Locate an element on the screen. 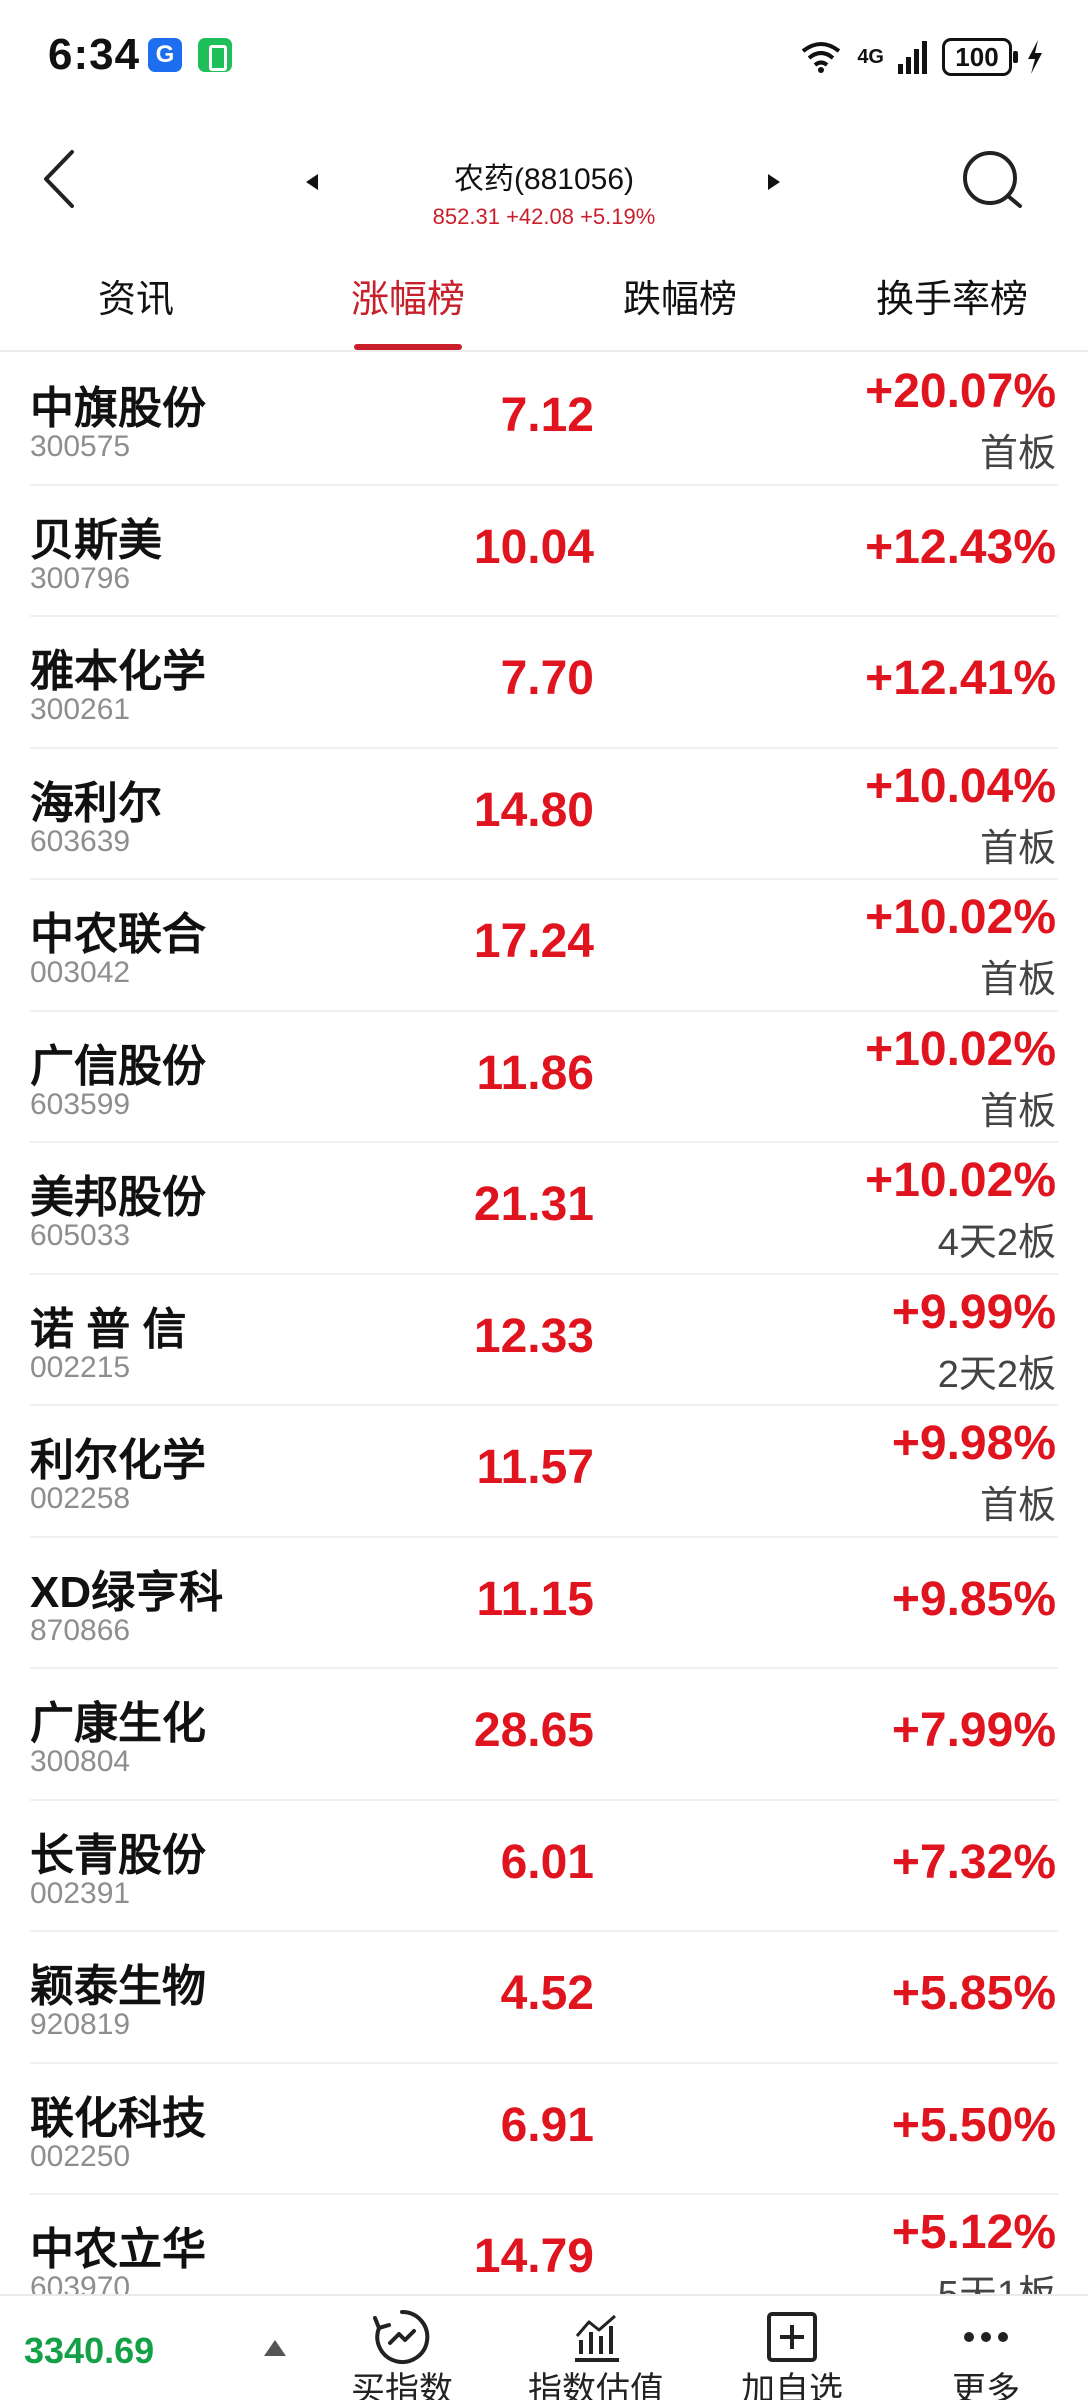  index-quote: 852.31 +42.08 +5.19% is located at coordinates (544, 216).